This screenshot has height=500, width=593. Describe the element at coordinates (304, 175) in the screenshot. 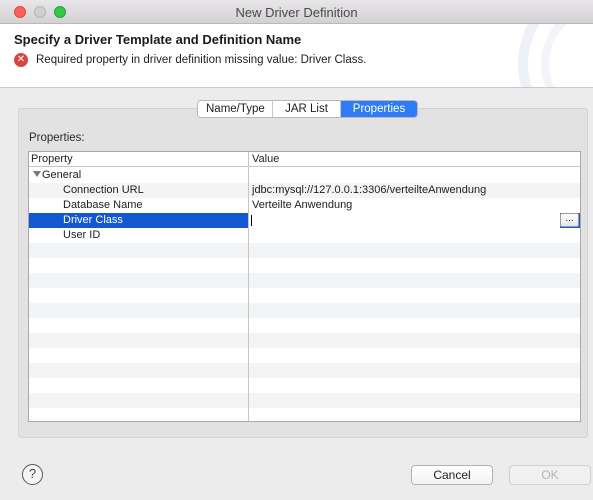

I see `tree-group-row: General` at that location.